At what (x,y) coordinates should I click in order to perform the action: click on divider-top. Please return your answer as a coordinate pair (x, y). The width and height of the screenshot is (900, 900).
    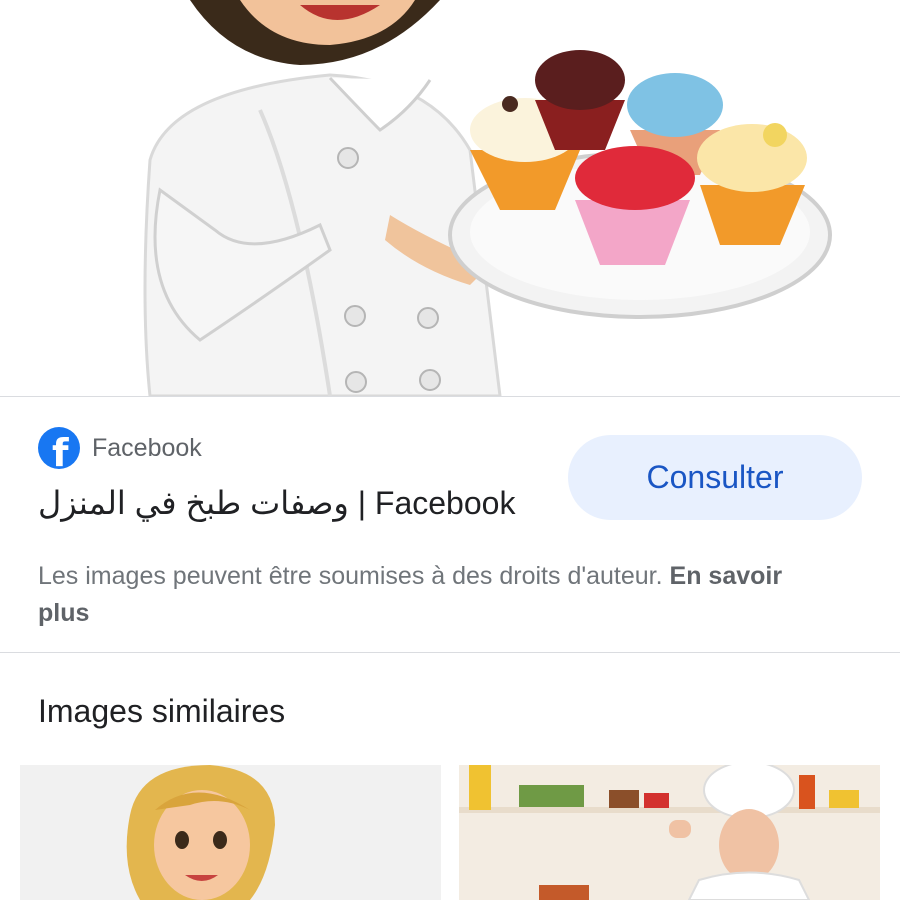
    Looking at the image, I should click on (450, 396).